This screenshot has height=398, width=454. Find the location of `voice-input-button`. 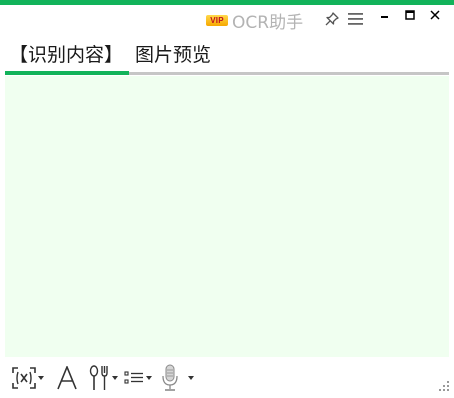

voice-input-button is located at coordinates (177, 378).